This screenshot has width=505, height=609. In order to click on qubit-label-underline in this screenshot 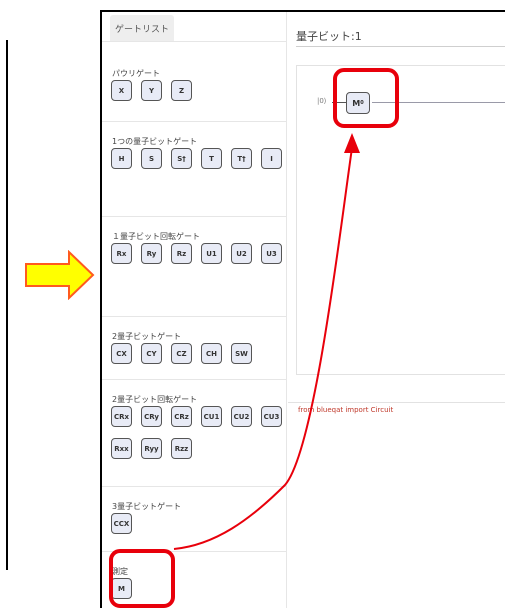, I will do `click(400, 46)`.